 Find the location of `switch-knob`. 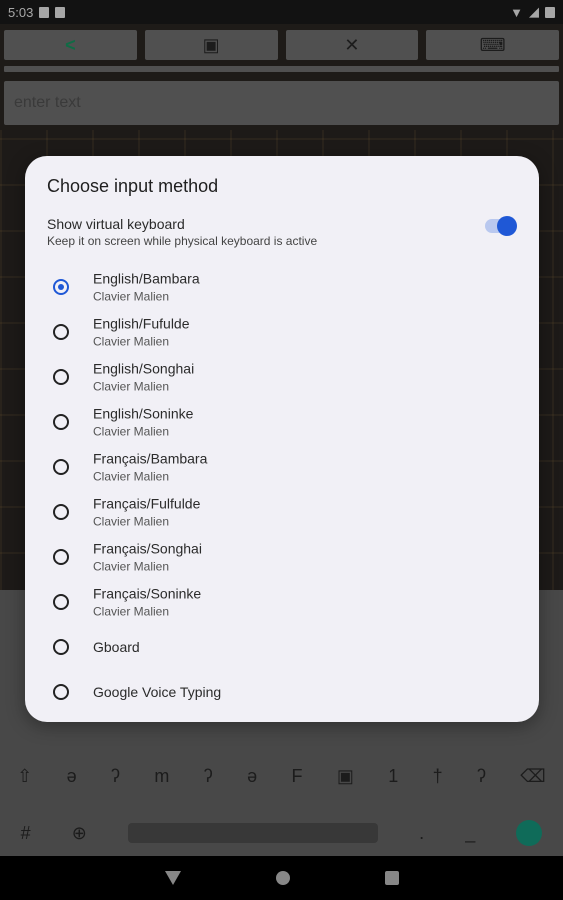

switch-knob is located at coordinates (507, 226).